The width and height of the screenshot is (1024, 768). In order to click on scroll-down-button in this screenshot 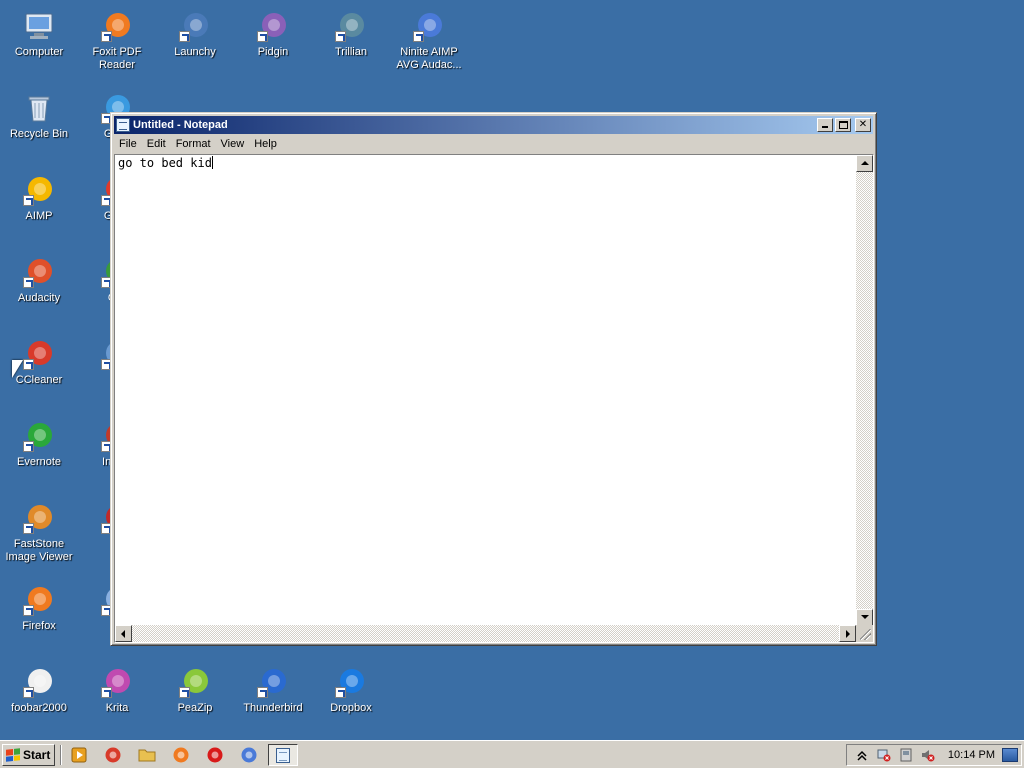, I will do `click(864, 617)`.